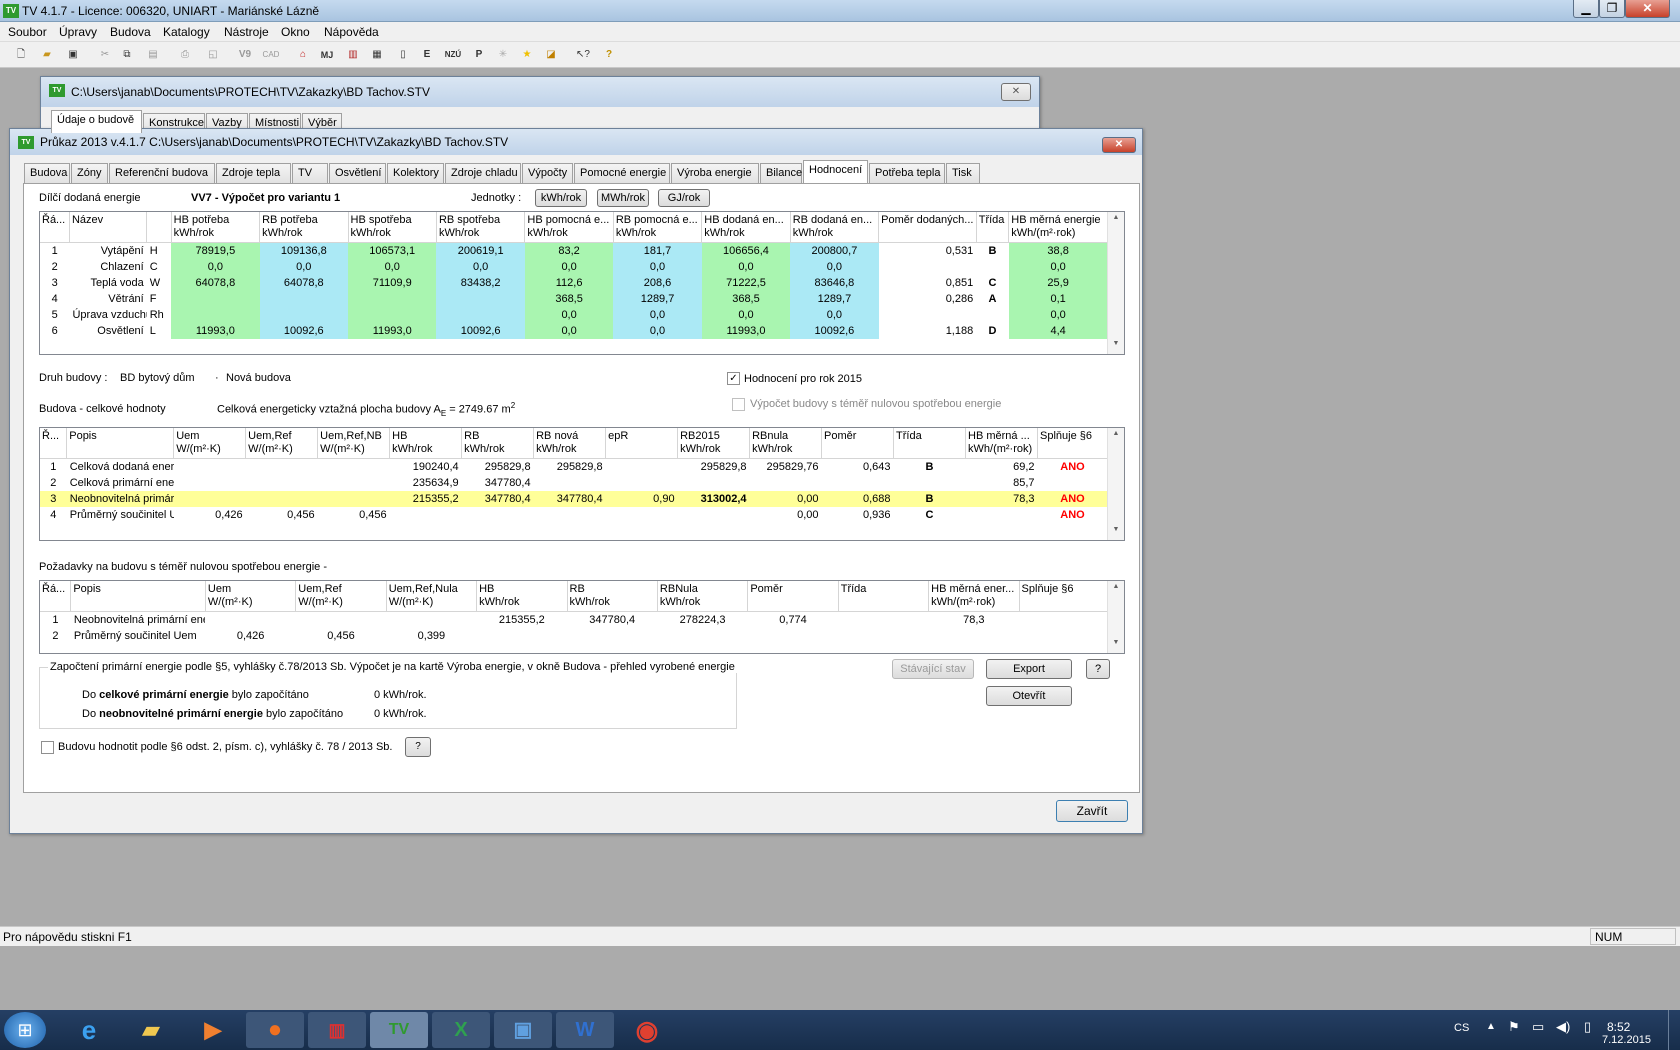  What do you see at coordinates (245, 55) in the screenshot?
I see `v9-icon: V9` at bounding box center [245, 55].